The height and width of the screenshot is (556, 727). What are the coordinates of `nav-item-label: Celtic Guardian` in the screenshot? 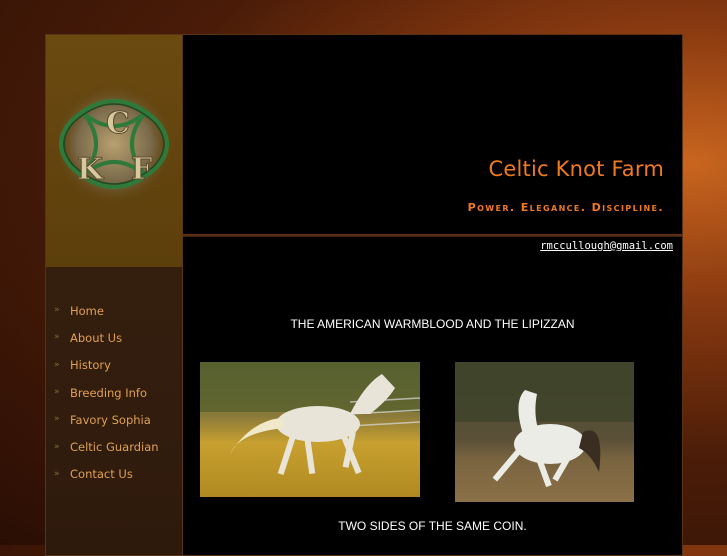 It's located at (114, 447).